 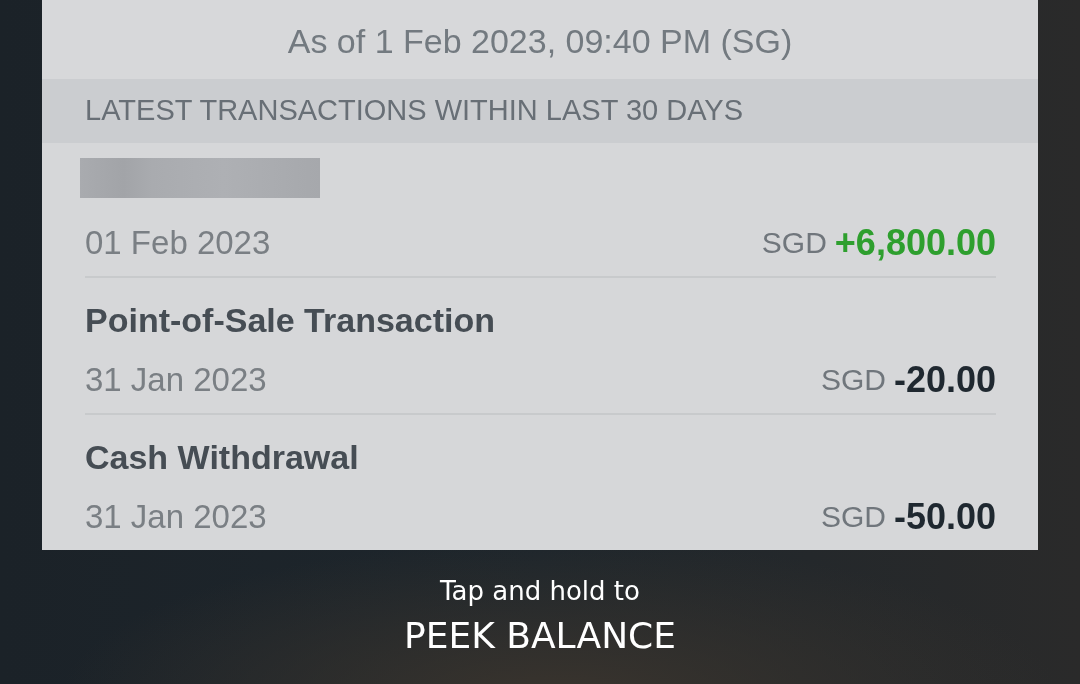 What do you see at coordinates (944, 517) in the screenshot?
I see `transaction-amount: -50.00` at bounding box center [944, 517].